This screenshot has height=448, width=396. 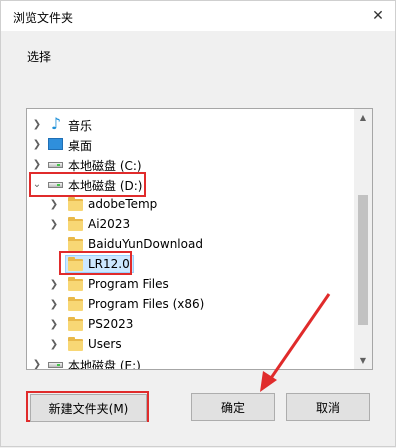 What do you see at coordinates (104, 364) in the screenshot?
I see `tree-item-label: 本地磁盘 (E:)` at bounding box center [104, 364].